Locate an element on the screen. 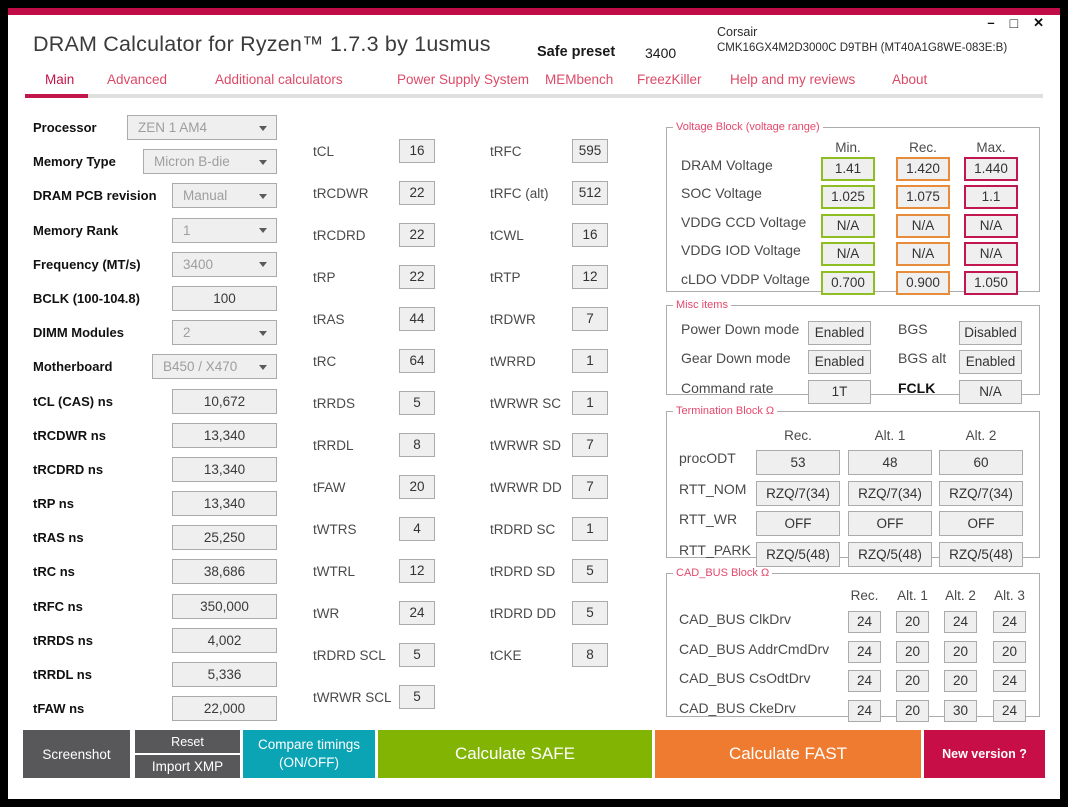  trdrd-sd-input: 5 is located at coordinates (590, 571).